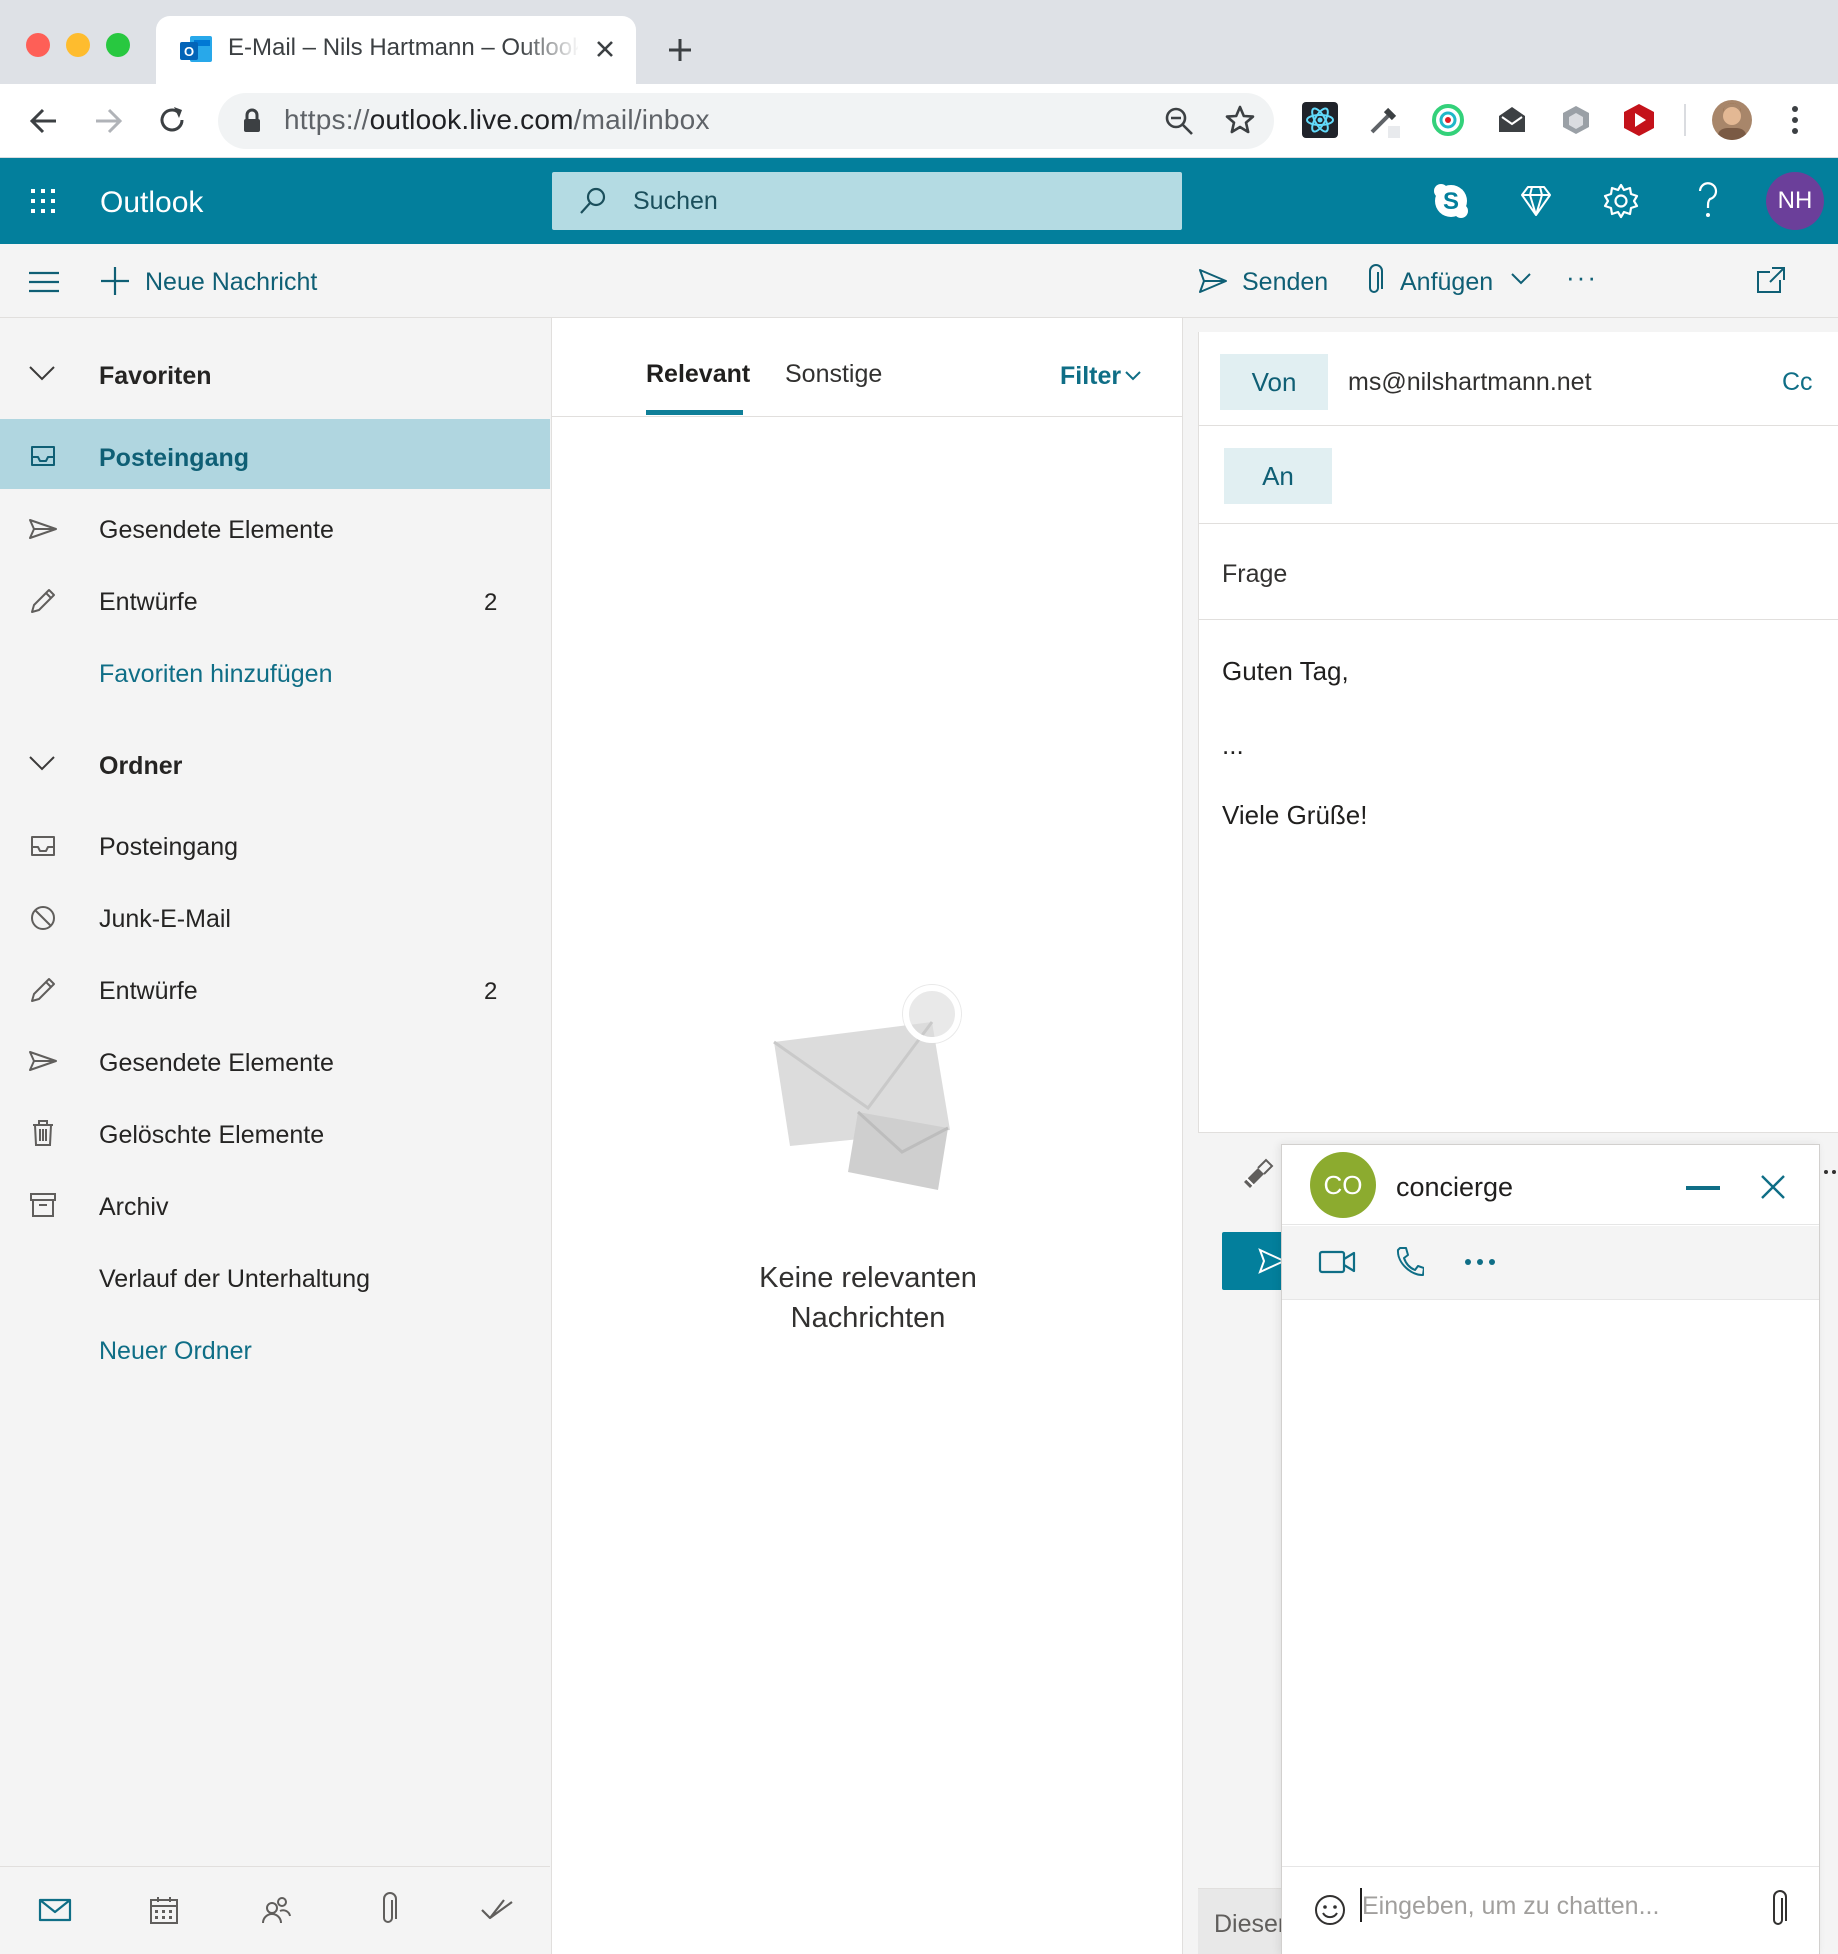  Describe the element at coordinates (1179, 121) in the screenshot. I see `zoom-icon` at that location.